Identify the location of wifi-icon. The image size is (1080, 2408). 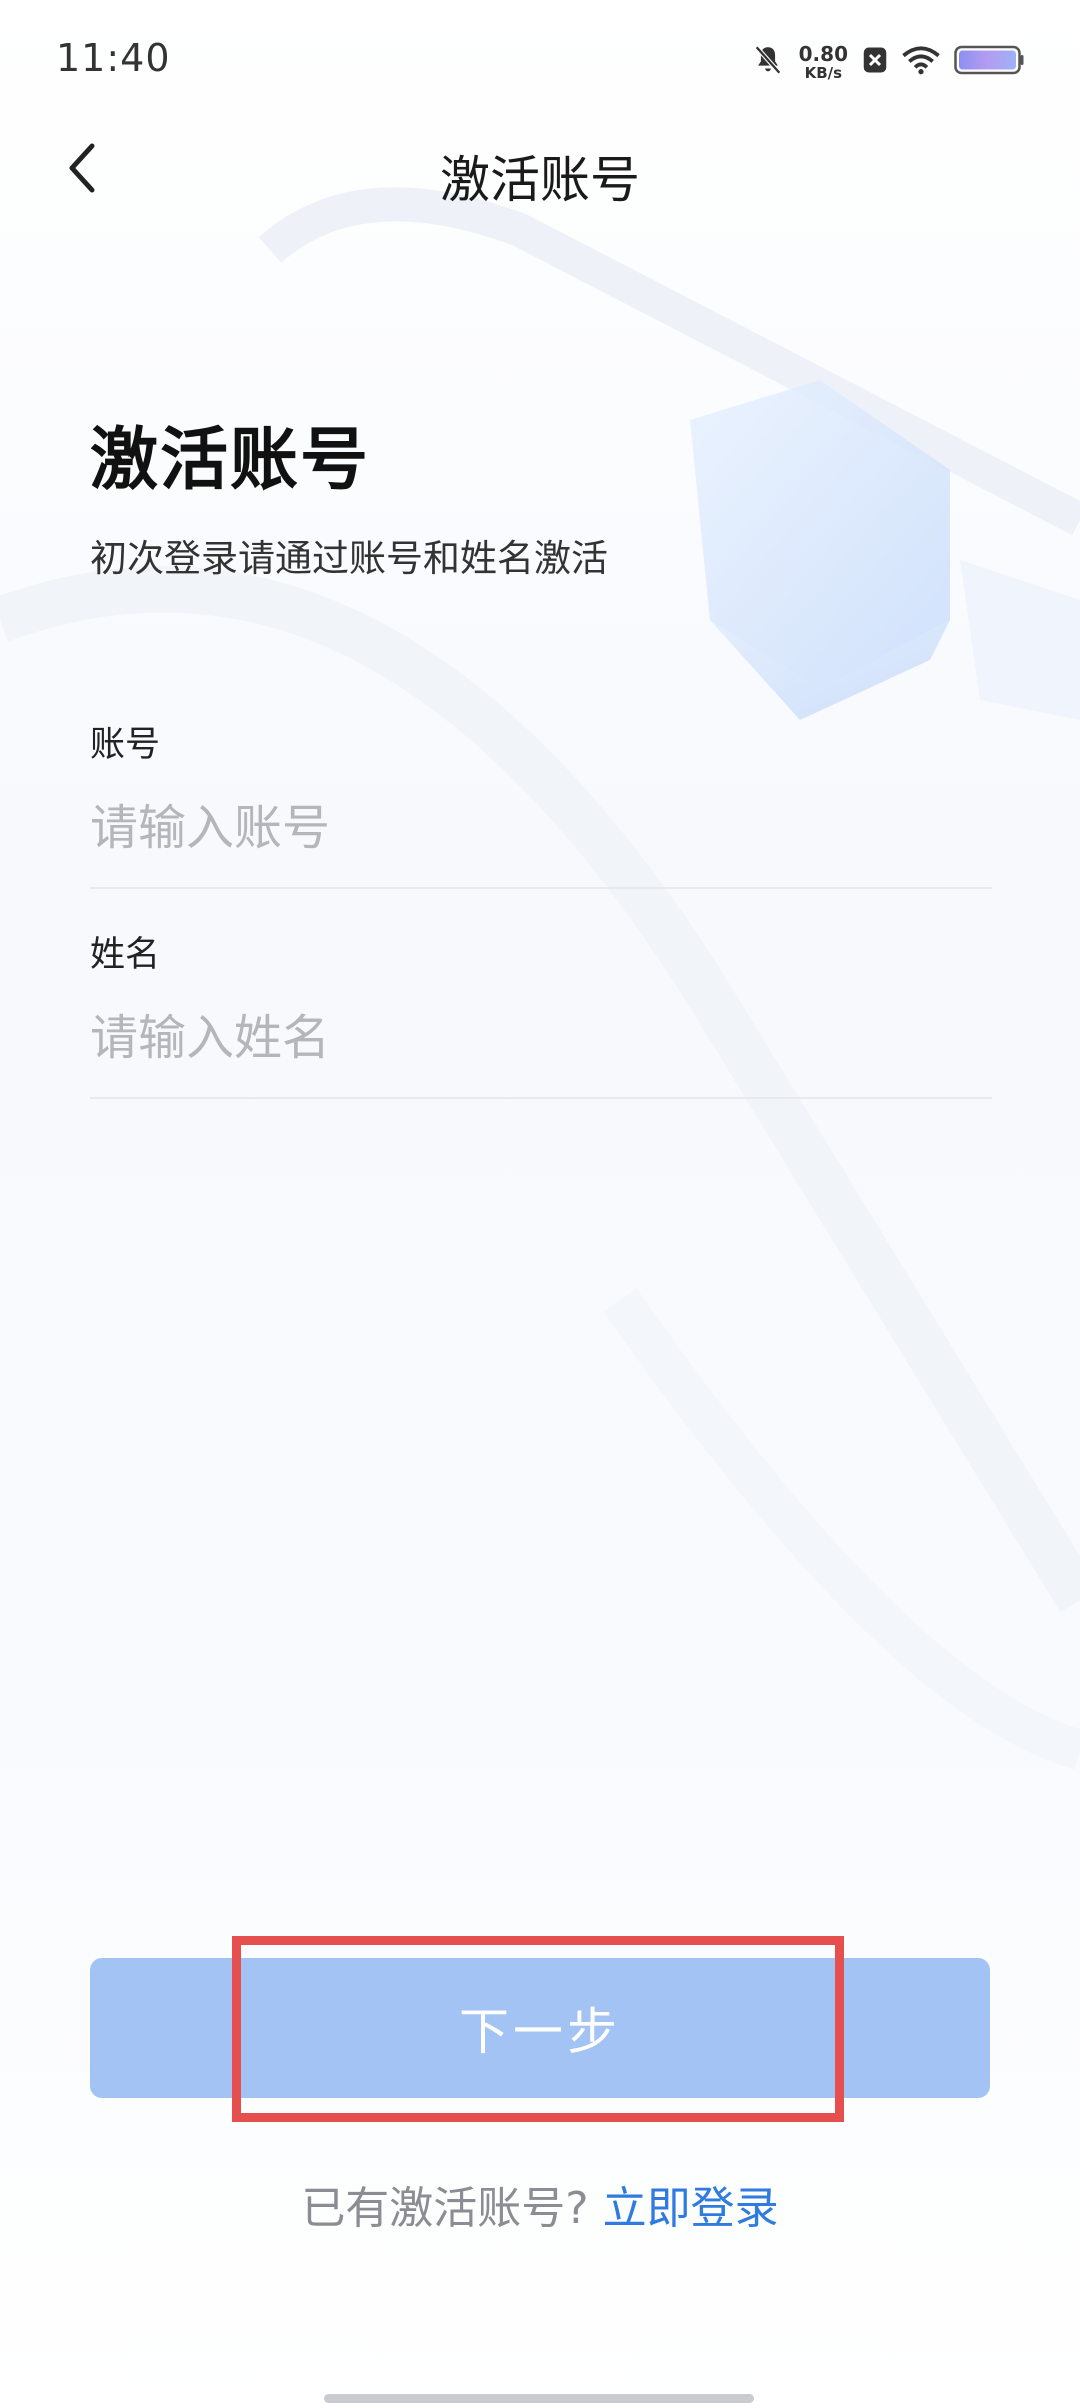
(921, 62).